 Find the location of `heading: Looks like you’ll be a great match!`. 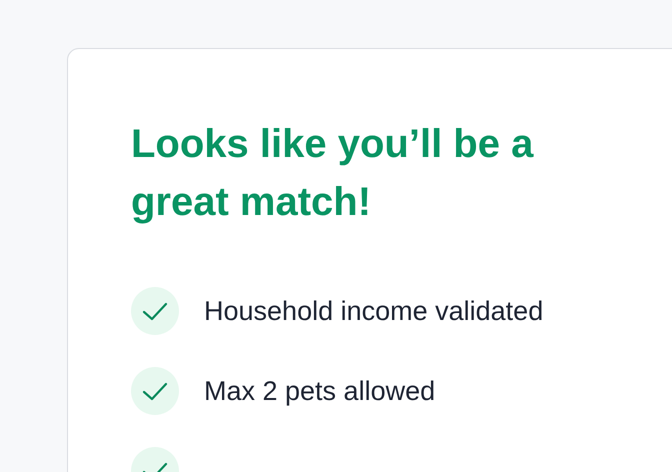

heading: Looks like you’ll be a great match! is located at coordinates (333, 173).